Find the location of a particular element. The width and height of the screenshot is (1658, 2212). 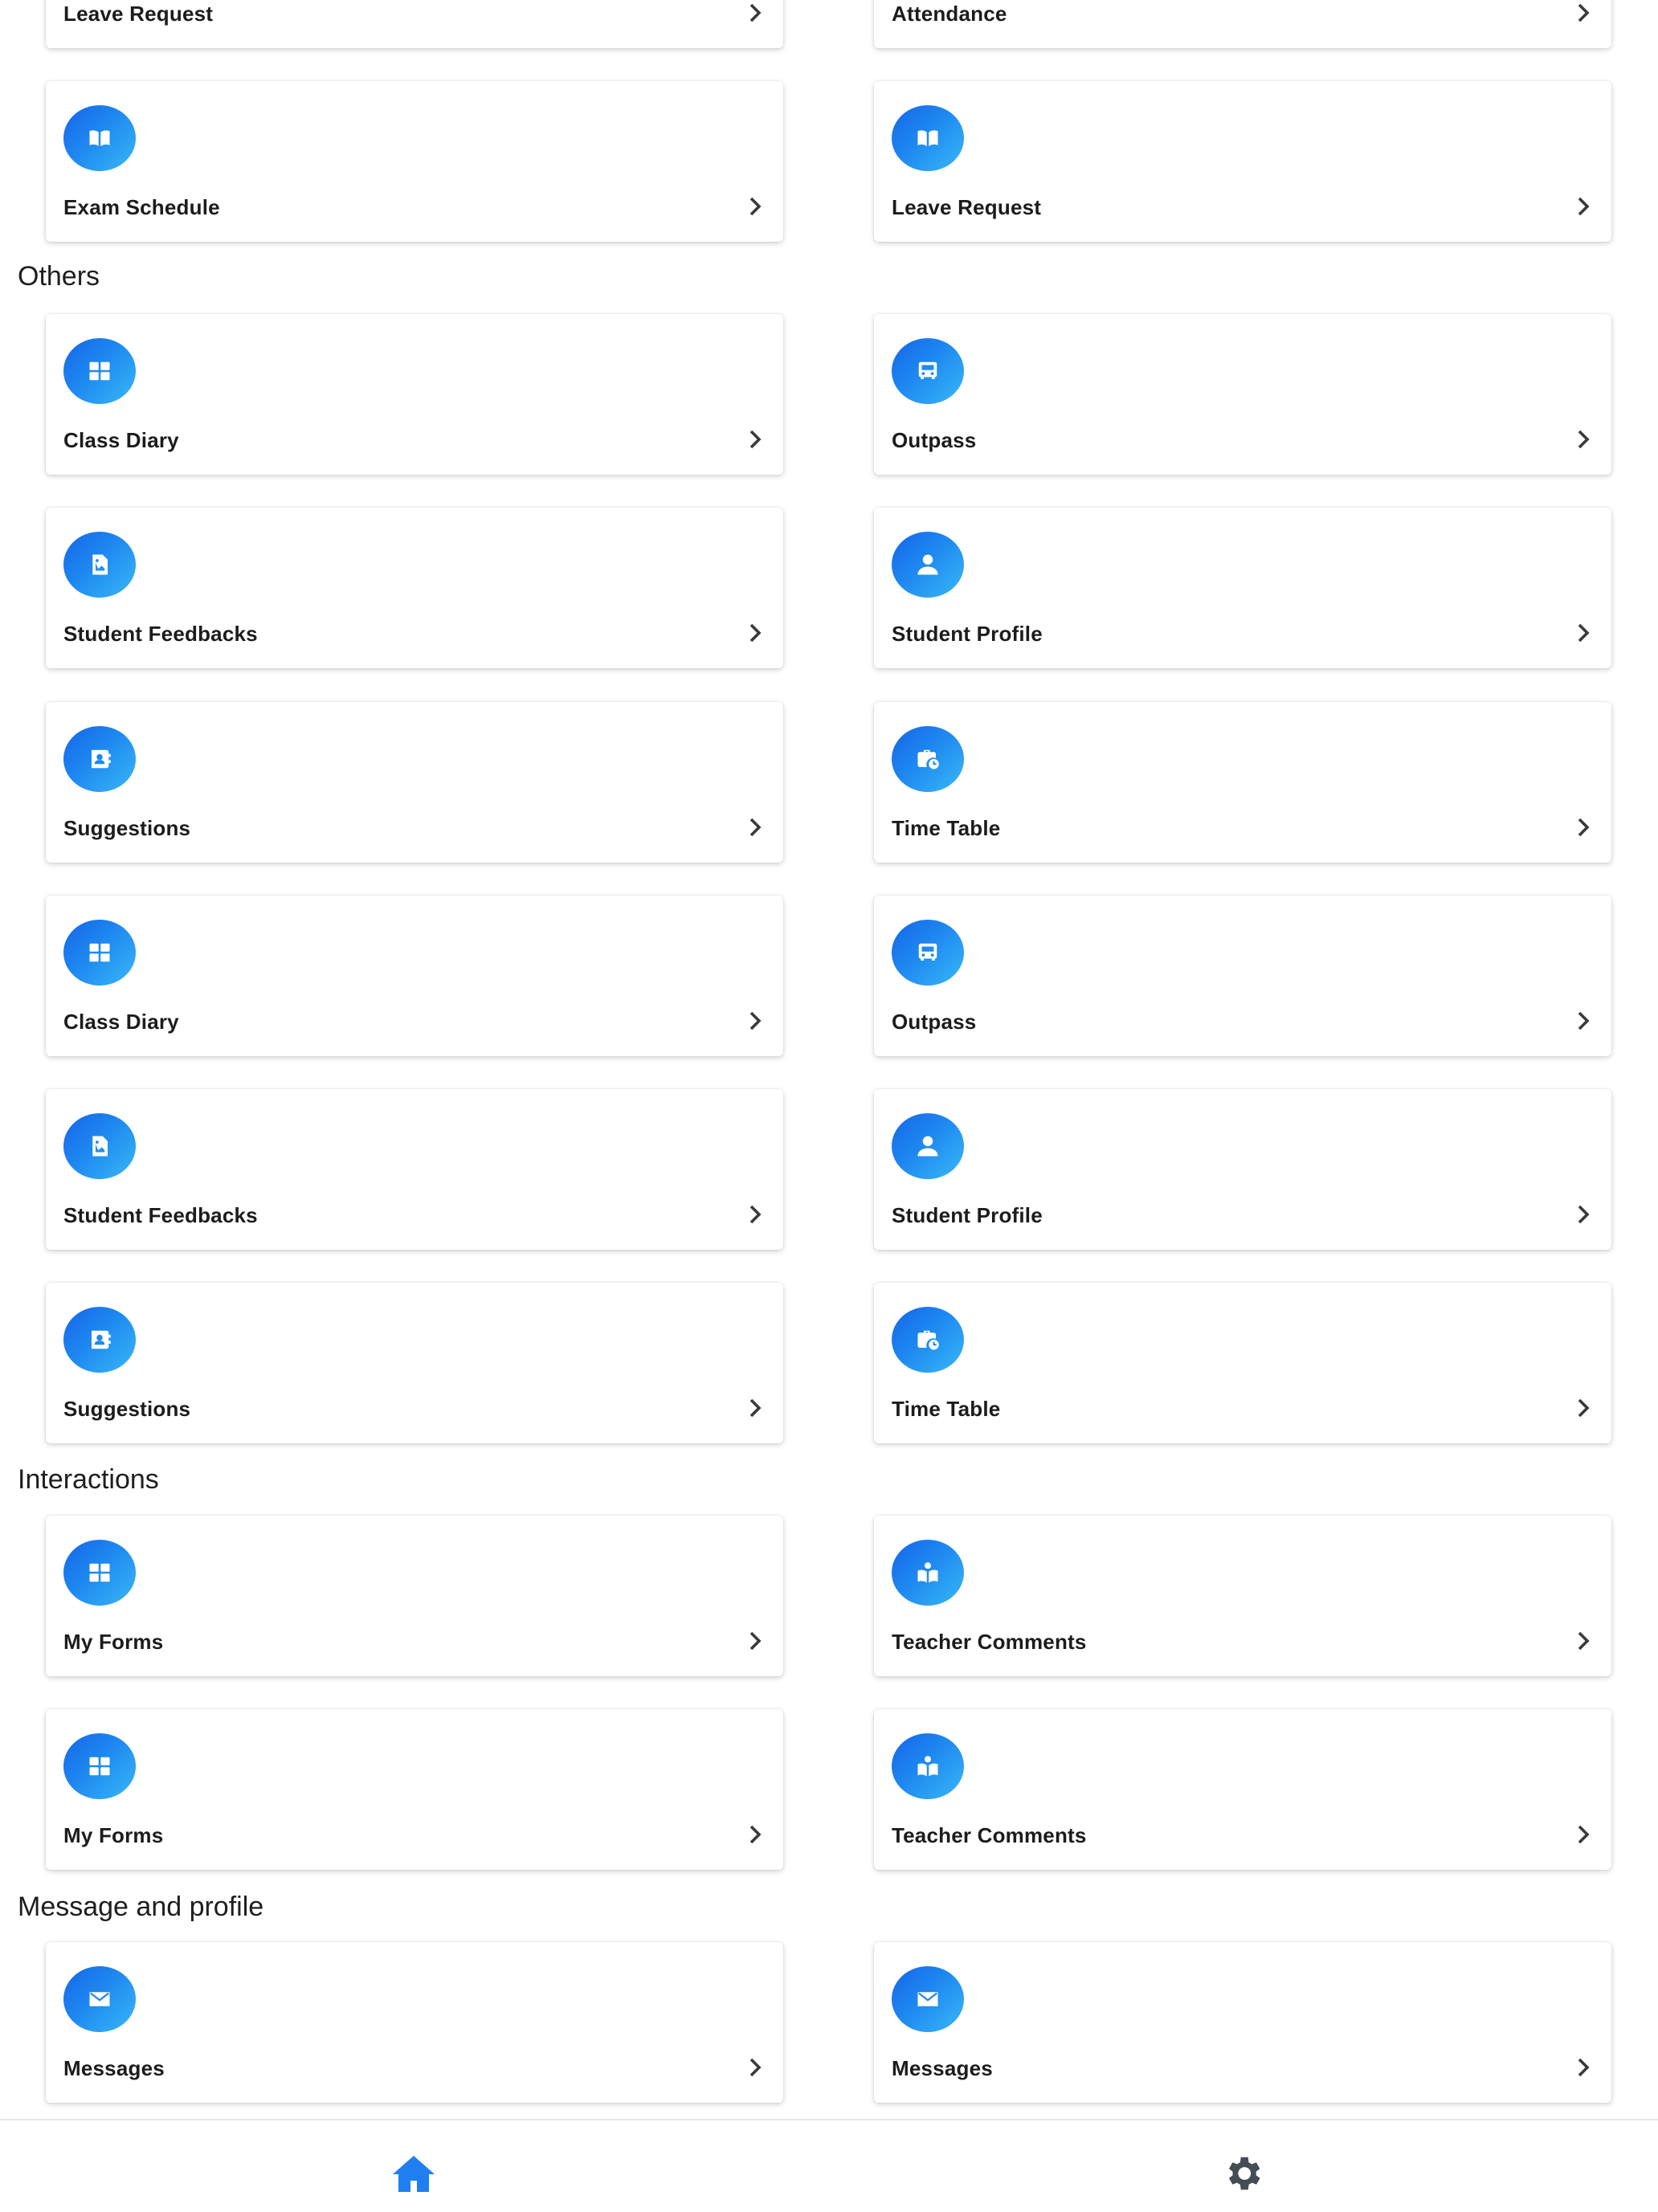

card-label: Exam Schedule is located at coordinates (141, 207).